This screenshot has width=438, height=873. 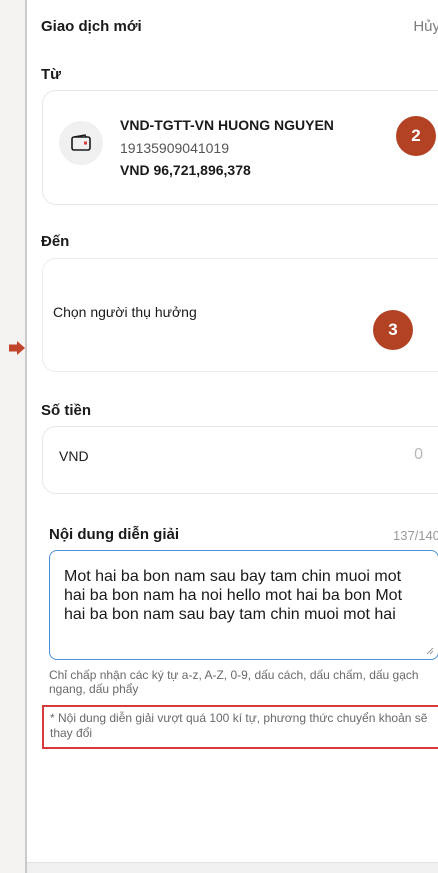 What do you see at coordinates (55, 241) in the screenshot?
I see `to-label: Đến` at bounding box center [55, 241].